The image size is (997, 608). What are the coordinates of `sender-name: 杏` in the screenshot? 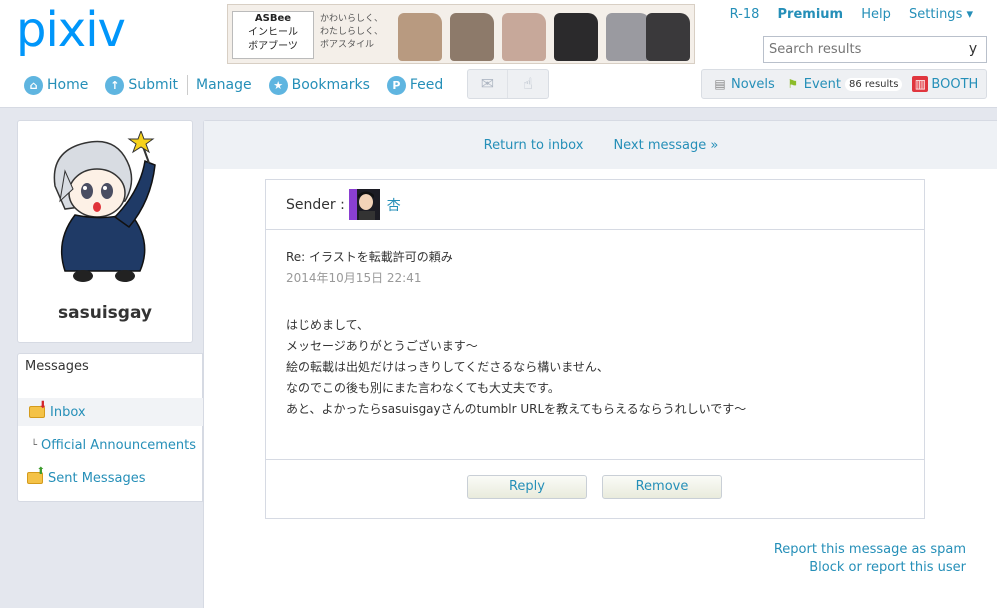 It's located at (394, 205).